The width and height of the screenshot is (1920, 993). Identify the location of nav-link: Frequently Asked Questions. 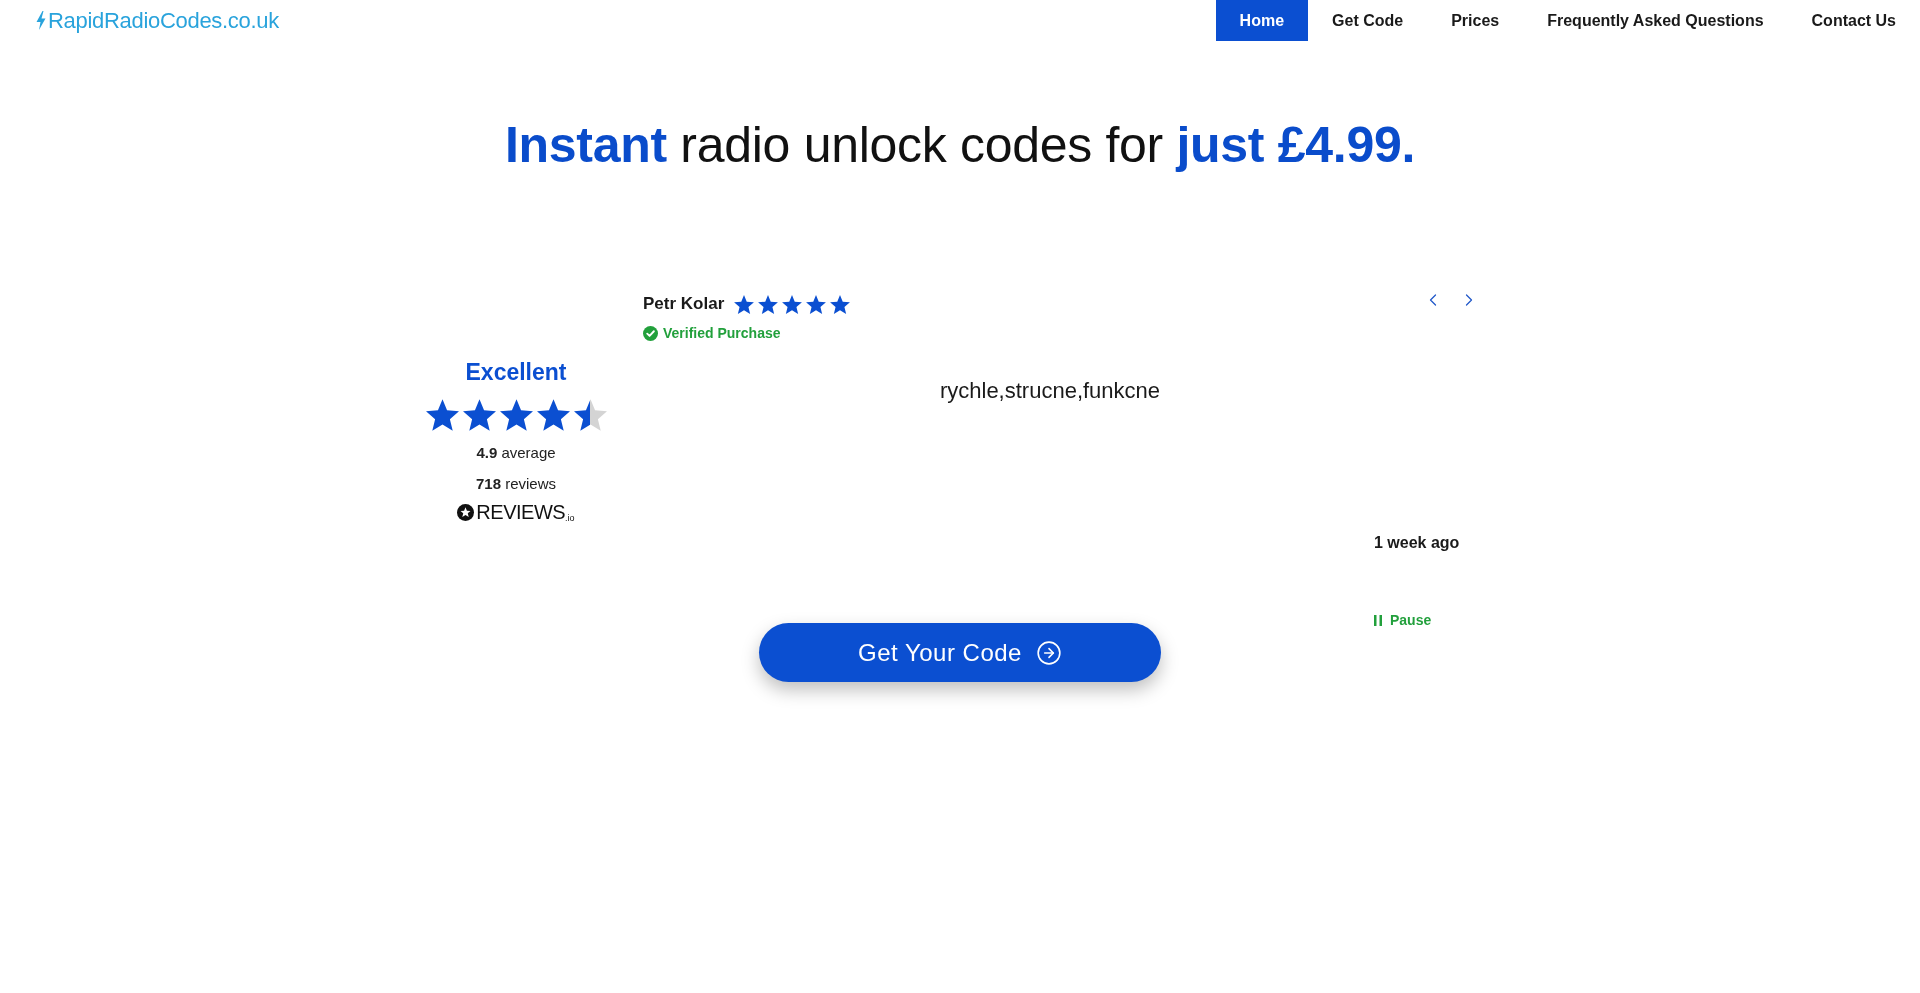
(1655, 20).